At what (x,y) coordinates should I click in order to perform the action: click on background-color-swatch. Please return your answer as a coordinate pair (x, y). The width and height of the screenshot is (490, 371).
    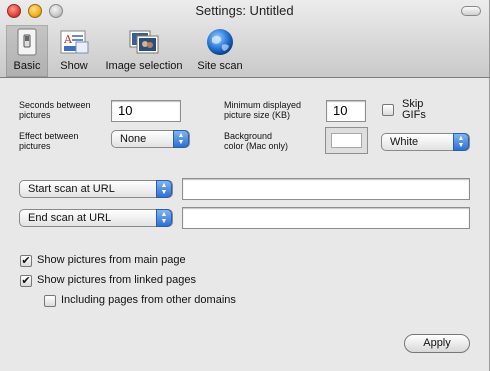
    Looking at the image, I should click on (346, 140).